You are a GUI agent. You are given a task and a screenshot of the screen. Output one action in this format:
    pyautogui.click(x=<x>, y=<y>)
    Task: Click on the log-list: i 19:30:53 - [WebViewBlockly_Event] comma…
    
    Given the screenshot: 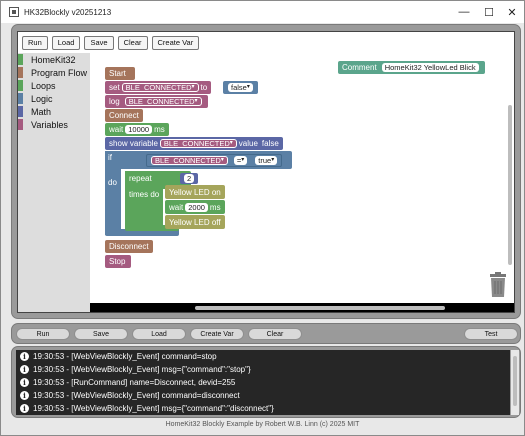 What is the action you would take?
    pyautogui.click(x=263, y=382)
    